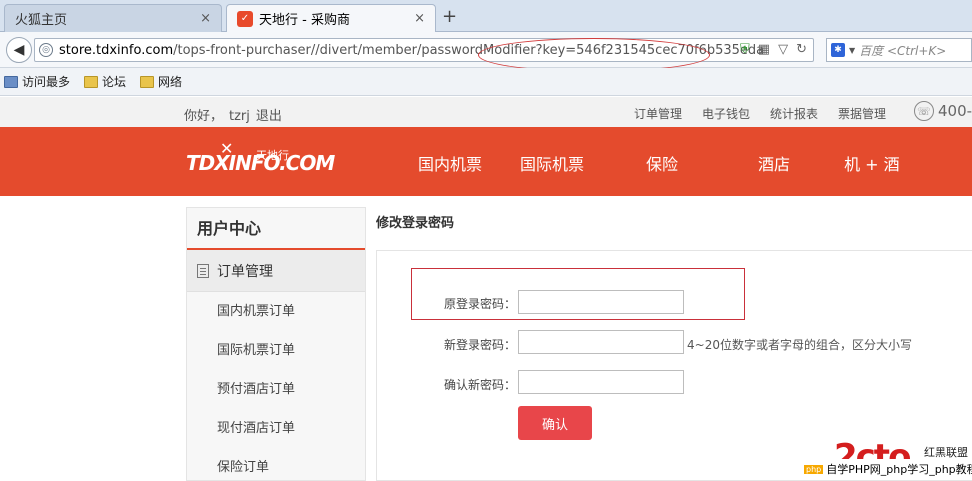 The height and width of the screenshot is (481, 972). Describe the element at coordinates (773, 49) in the screenshot. I see `url-actions: ⛨ ▦ ▽ ↻` at that location.